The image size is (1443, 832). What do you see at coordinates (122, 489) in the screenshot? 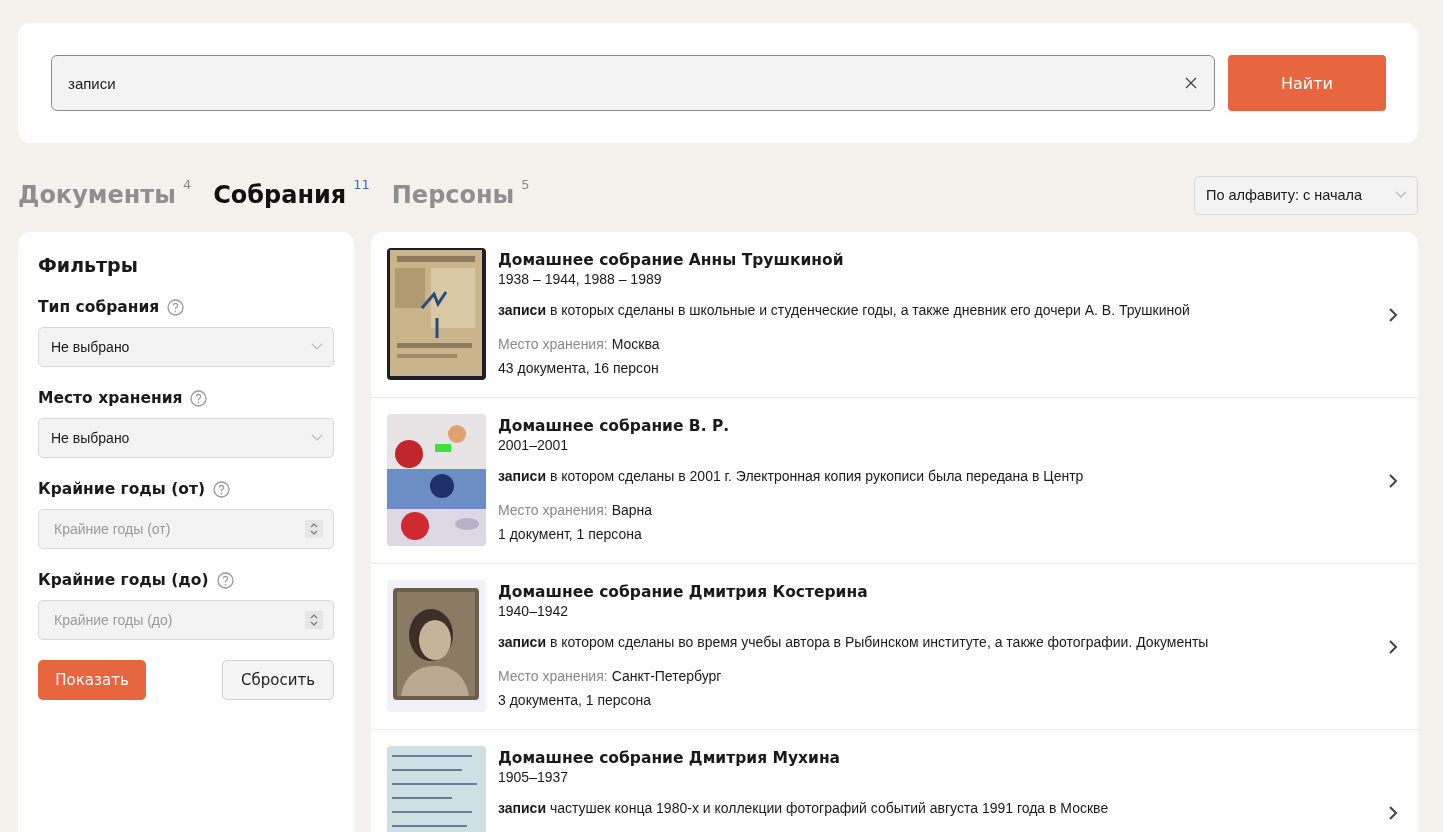
I see `field-label: Крайние годы (от)` at bounding box center [122, 489].